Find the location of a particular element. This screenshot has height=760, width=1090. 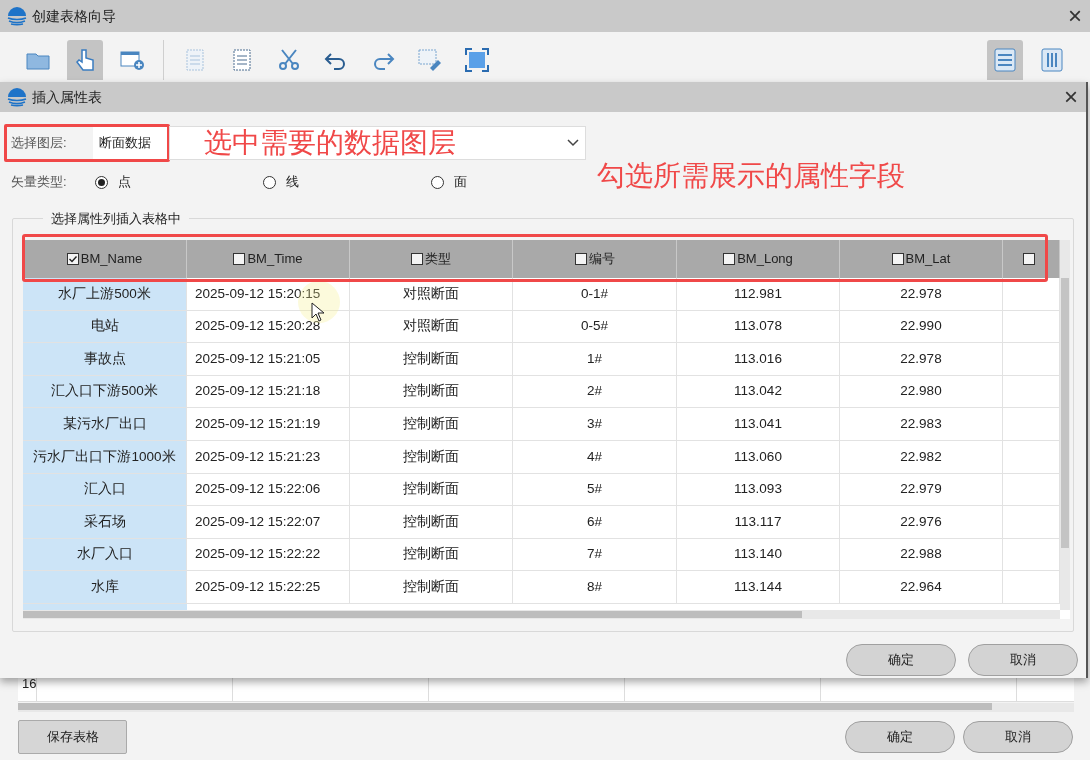

ok-button: 确定 is located at coordinates (900, 737).